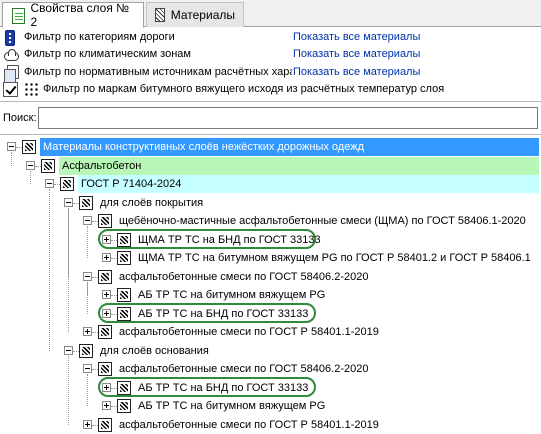 This screenshot has width=541, height=434. What do you see at coordinates (308, 184) in the screenshot?
I see `tree-node-label: ГОСТ Р 71404-2024` at bounding box center [308, 184].